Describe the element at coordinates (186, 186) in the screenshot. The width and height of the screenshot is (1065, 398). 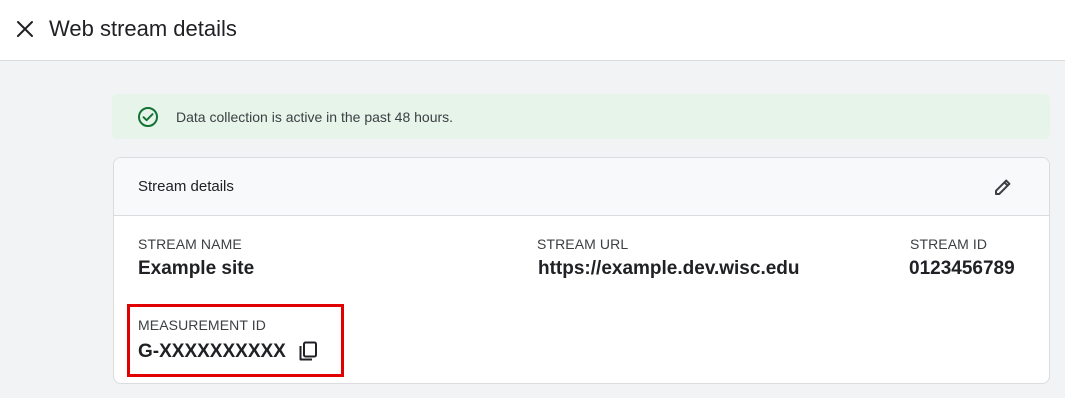
I see `card-title: Stream details` at that location.